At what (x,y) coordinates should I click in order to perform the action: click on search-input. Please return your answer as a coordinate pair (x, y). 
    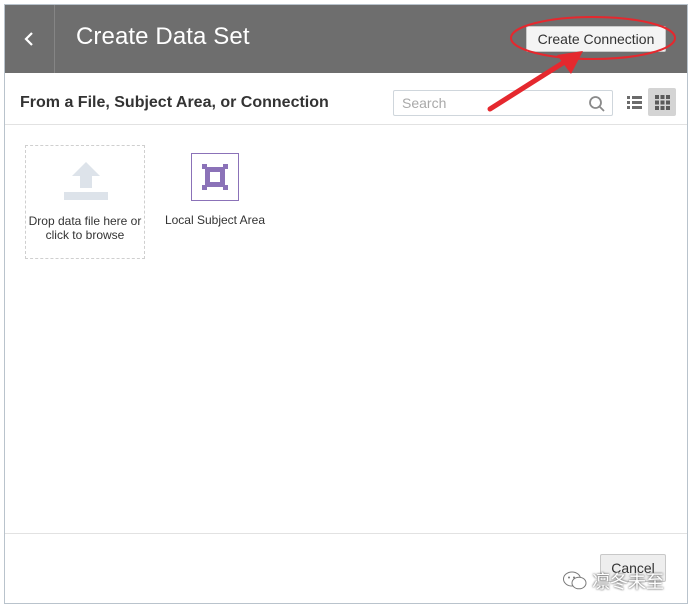
    Looking at the image, I should click on (489, 103).